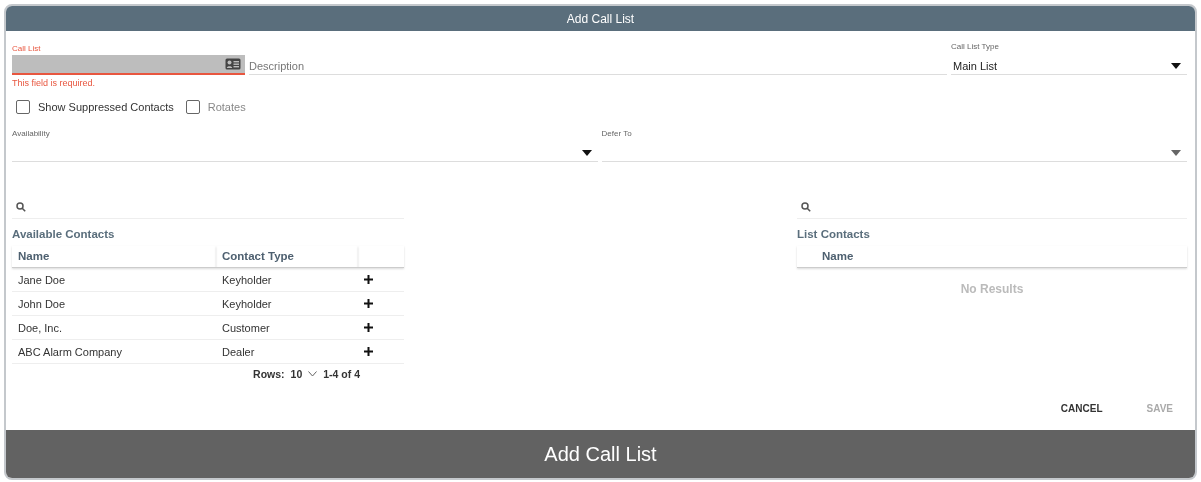 The height and width of the screenshot is (482, 1201). Describe the element at coordinates (27, 49) in the screenshot. I see `field-label: Call List` at that location.